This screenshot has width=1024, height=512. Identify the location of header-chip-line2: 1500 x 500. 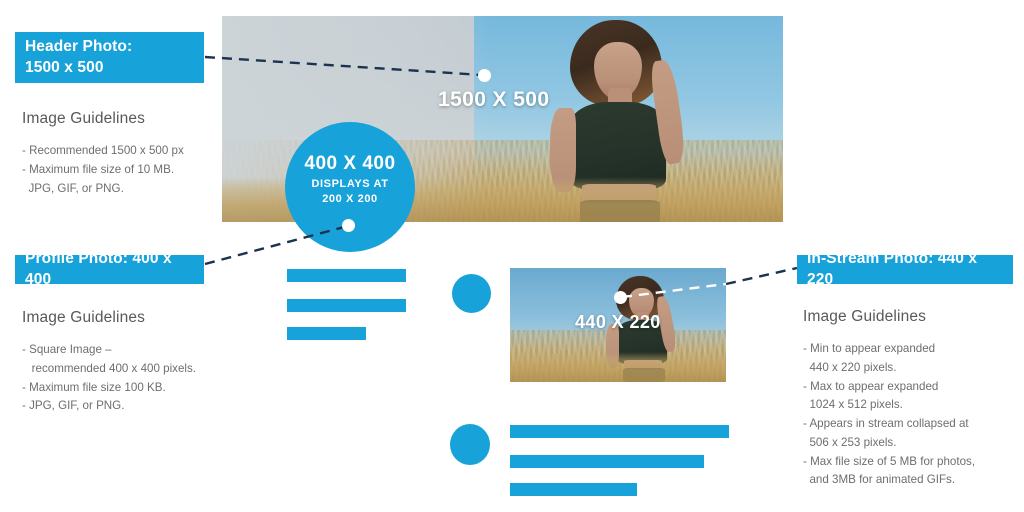
(64, 67).